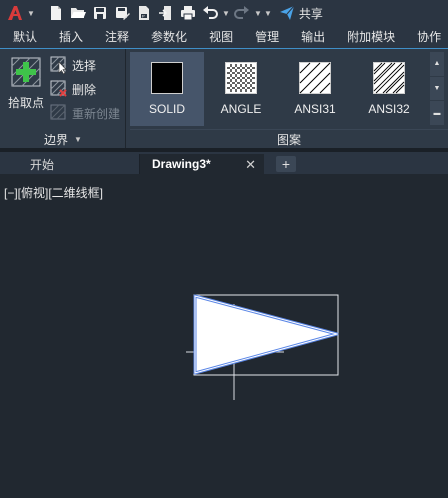  What do you see at coordinates (56, 139) in the screenshot?
I see `boundary-title-label: 边界` at bounding box center [56, 139].